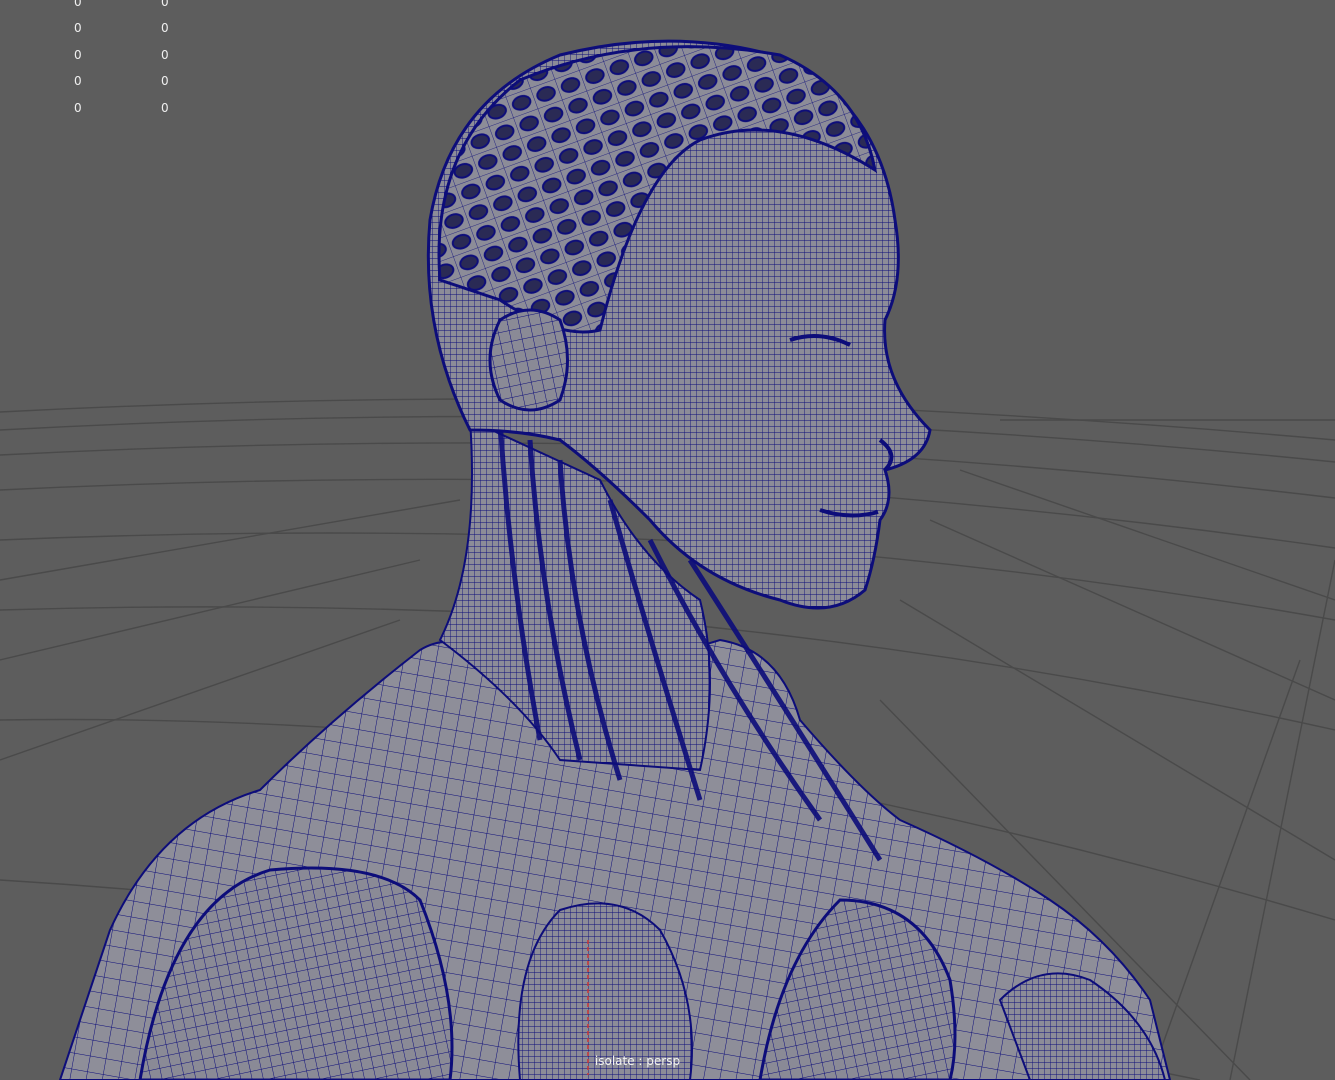 Image resolution: width=1335 pixels, height=1080 pixels. I want to click on camera-panel-label: isolate : persp, so click(667, 1061).